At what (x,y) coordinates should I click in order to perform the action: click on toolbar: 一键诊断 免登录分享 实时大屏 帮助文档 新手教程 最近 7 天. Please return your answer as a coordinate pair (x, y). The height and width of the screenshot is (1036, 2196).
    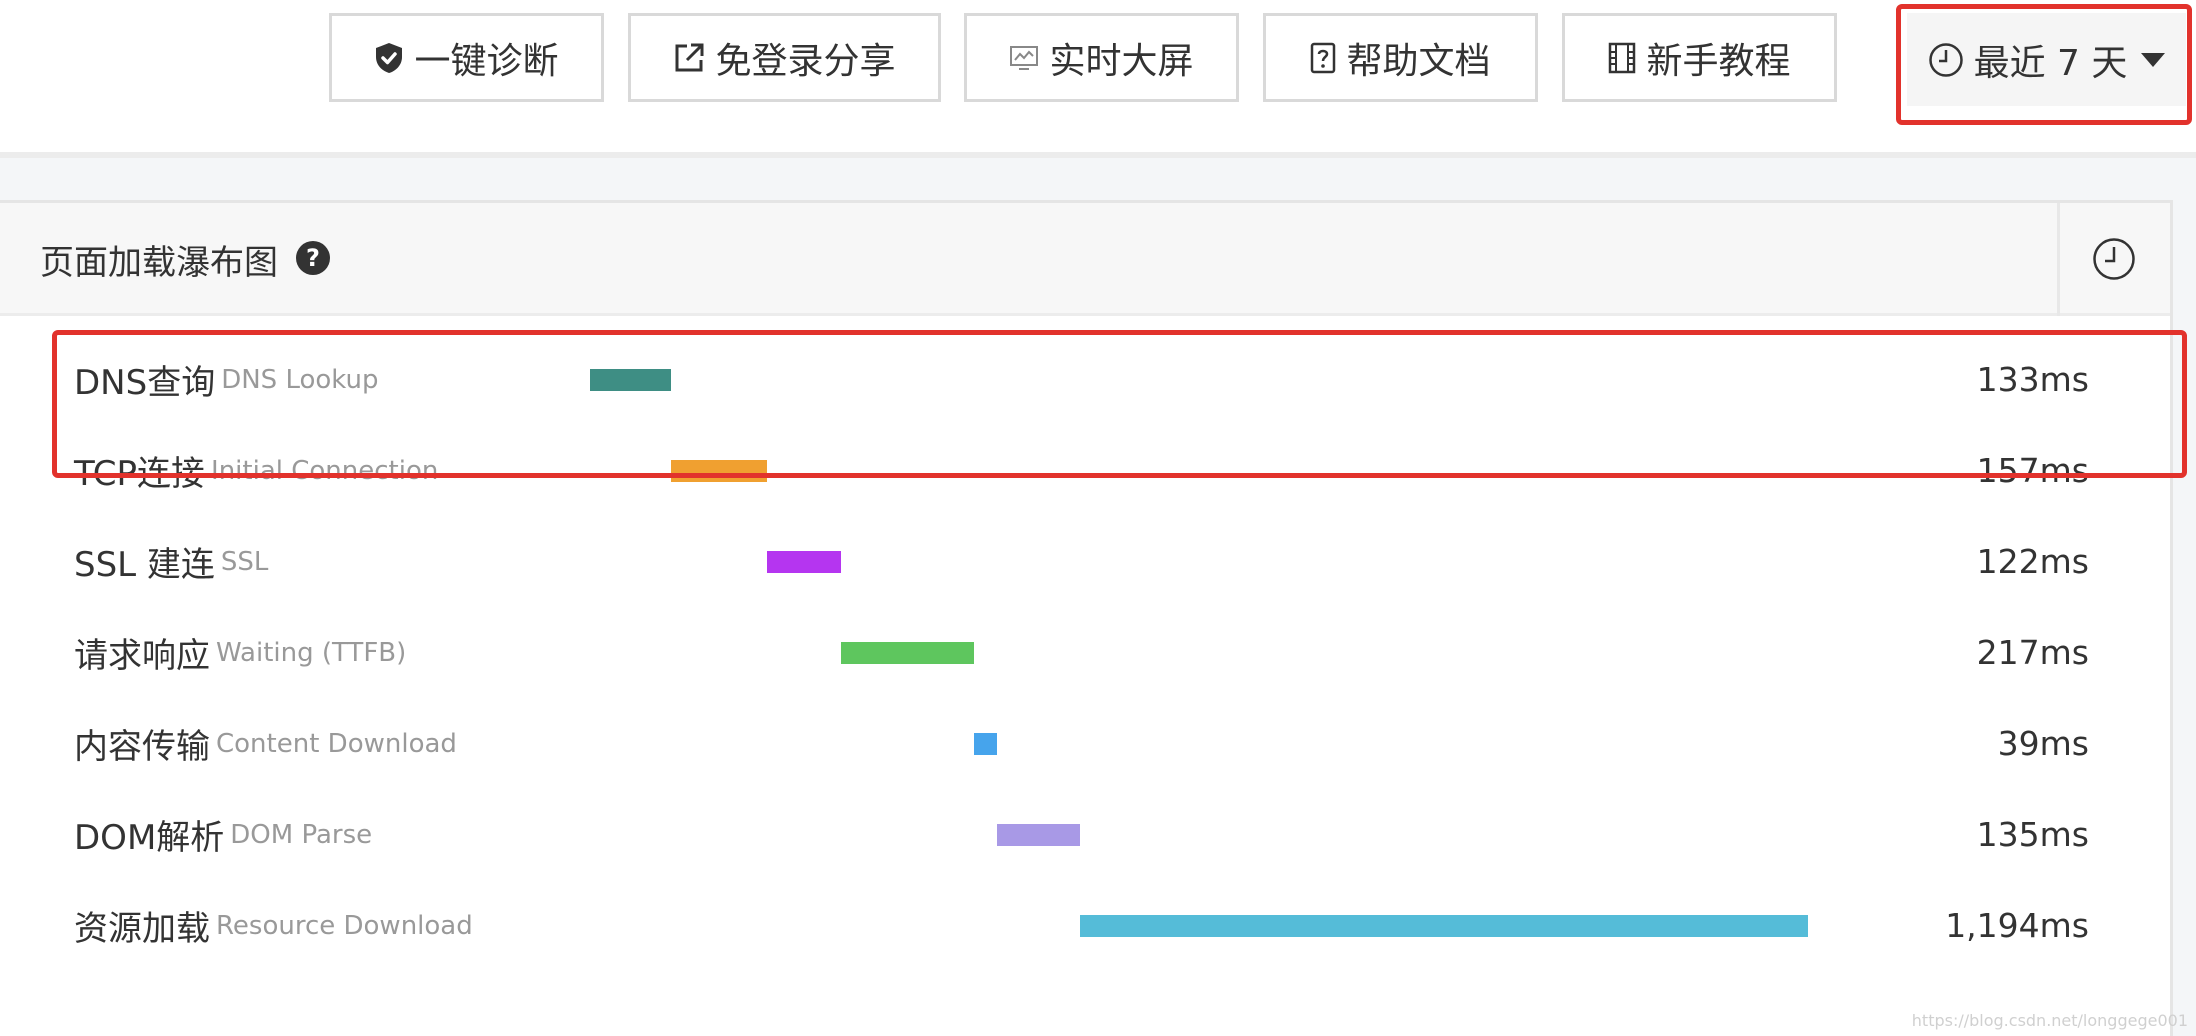
    Looking at the image, I should click on (1098, 77).